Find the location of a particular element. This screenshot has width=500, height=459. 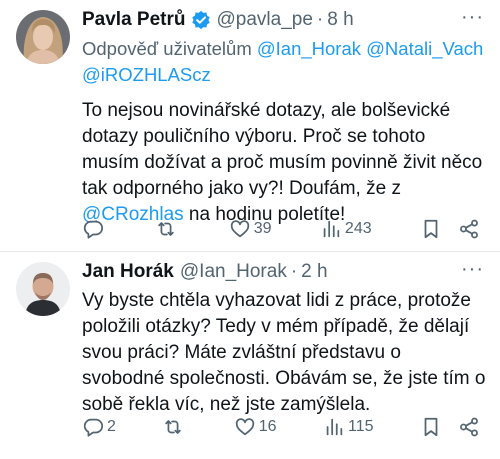

views-button: 243 is located at coordinates (346, 229).